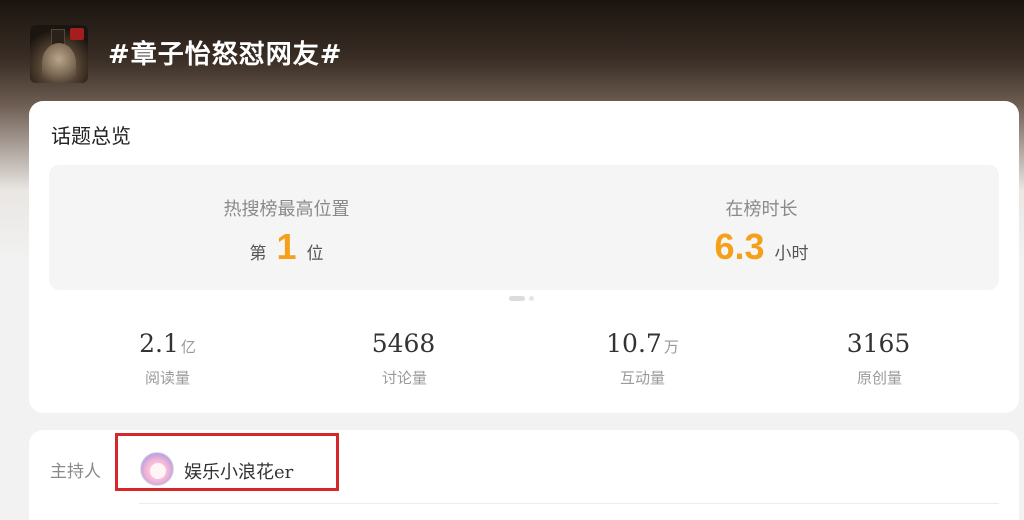 This screenshot has width=1024, height=520. I want to click on stat-number: 5468, so click(403, 343).